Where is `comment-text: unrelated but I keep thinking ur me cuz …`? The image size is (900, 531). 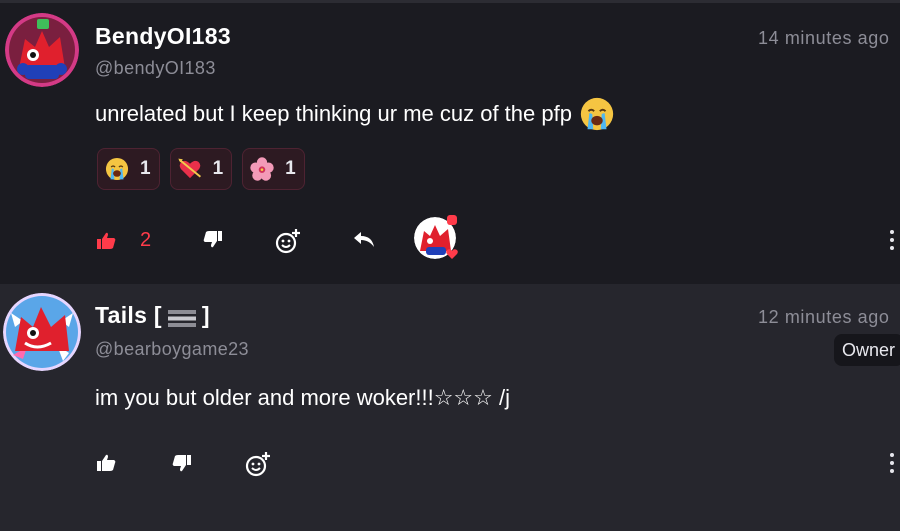
comment-text: unrelated but I keep thinking ur me cuz … is located at coordinates (333, 113).